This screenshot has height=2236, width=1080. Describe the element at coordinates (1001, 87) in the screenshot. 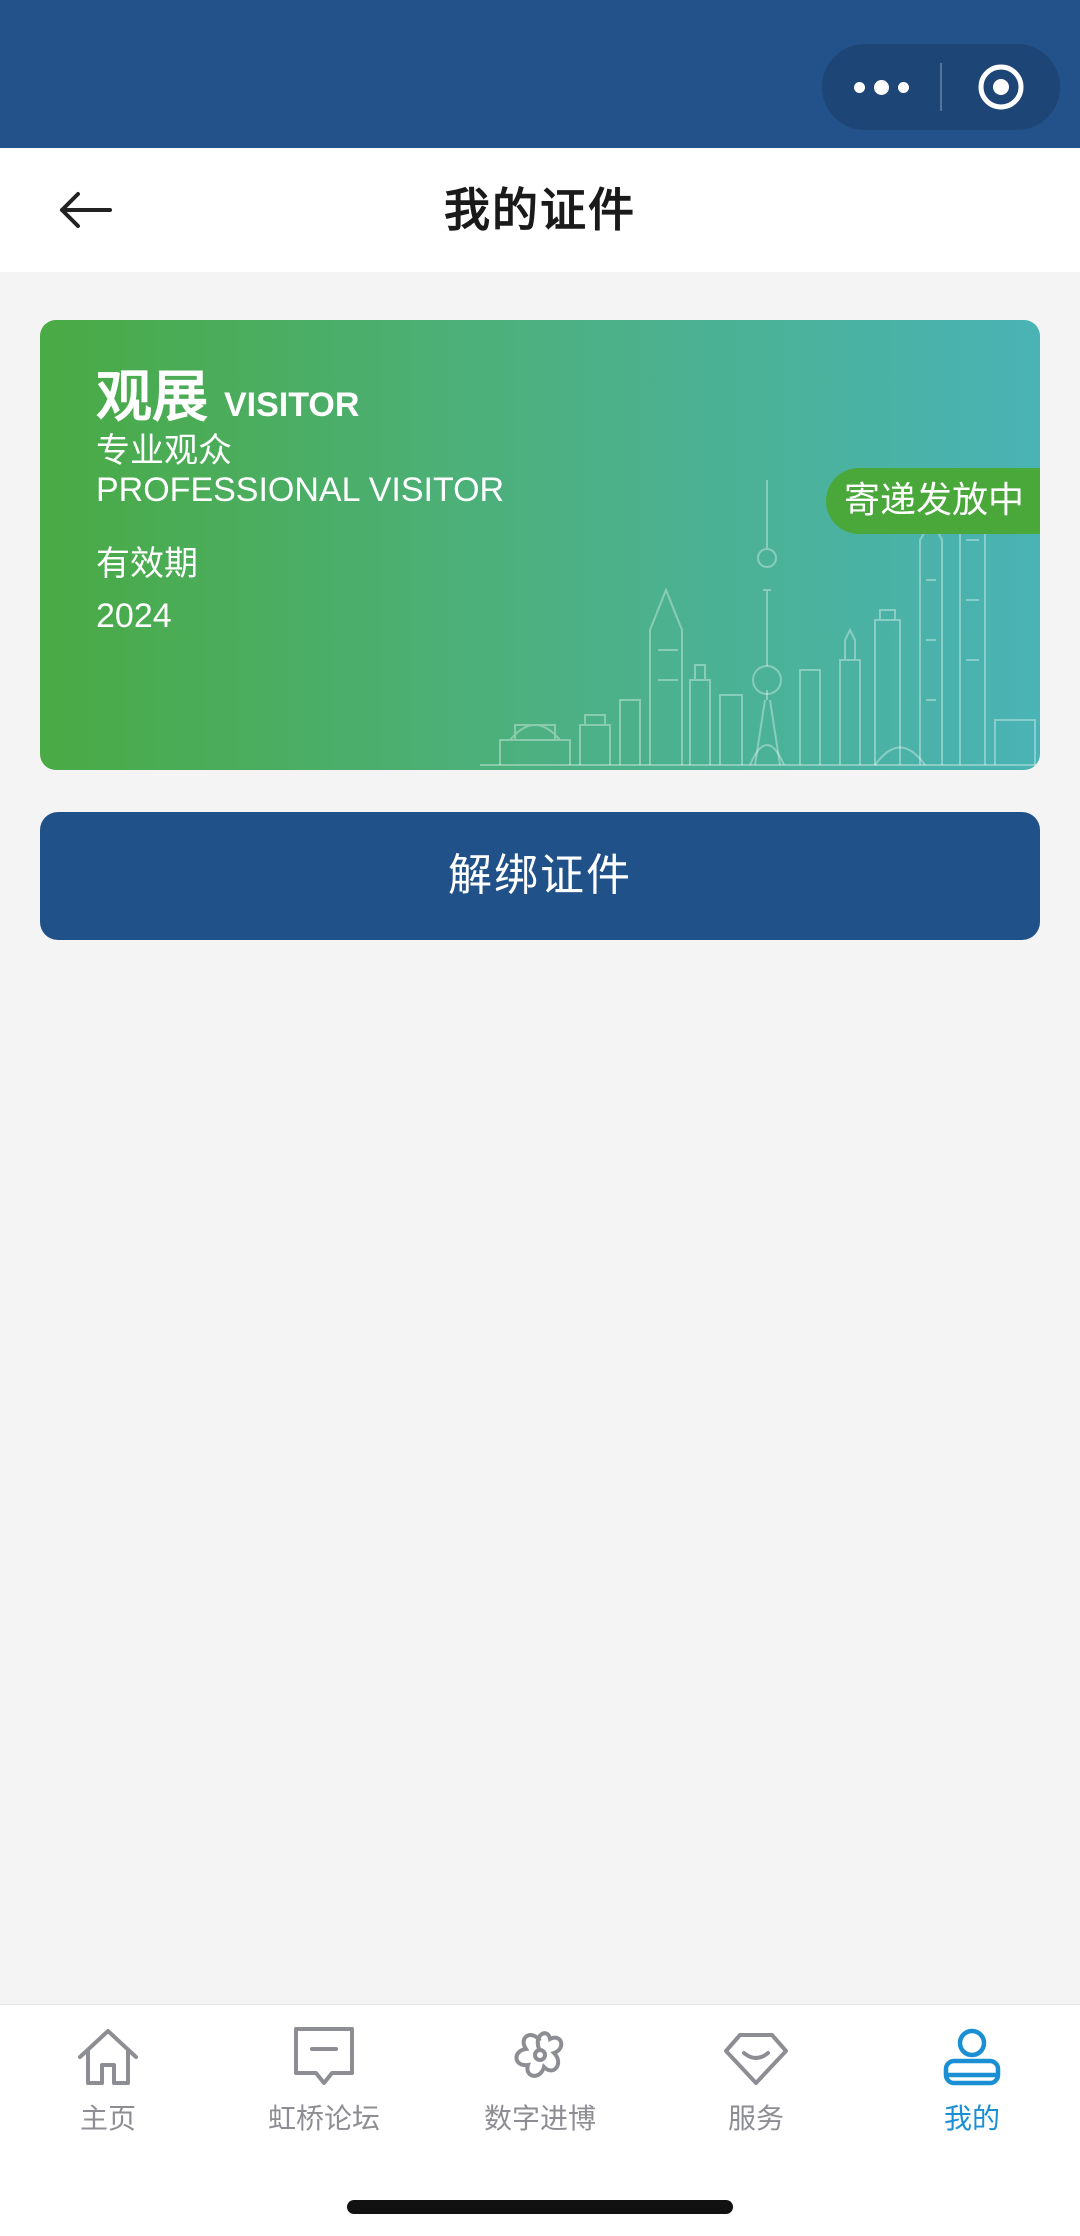

I see `target-circle-icon` at that location.